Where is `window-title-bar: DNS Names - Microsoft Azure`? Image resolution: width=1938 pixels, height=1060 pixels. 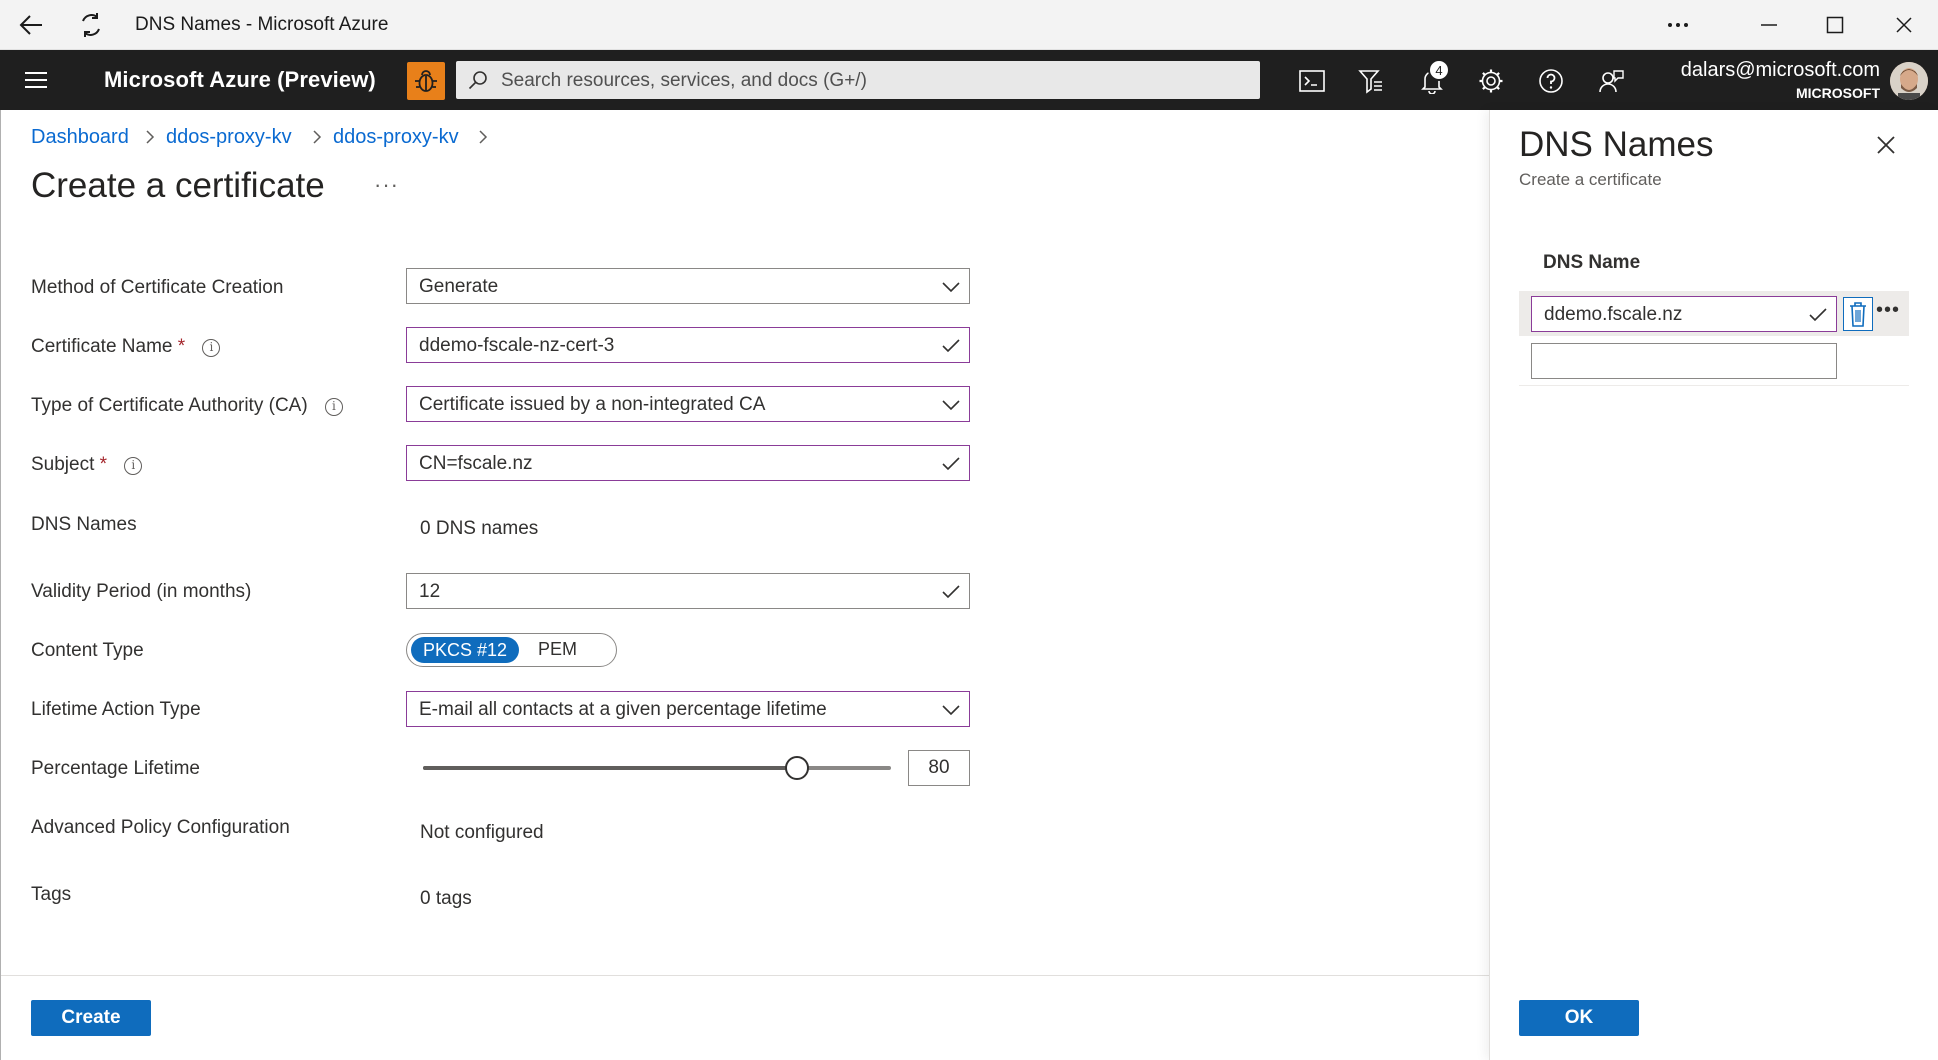 window-title-bar: DNS Names - Microsoft Azure is located at coordinates (969, 25).